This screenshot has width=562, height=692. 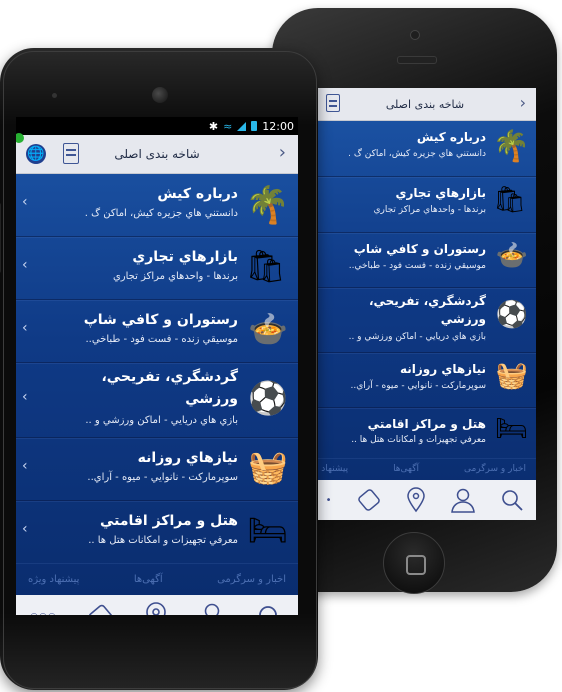 What do you see at coordinates (228, 126) in the screenshot?
I see `wifi-icon: ≈` at bounding box center [228, 126].